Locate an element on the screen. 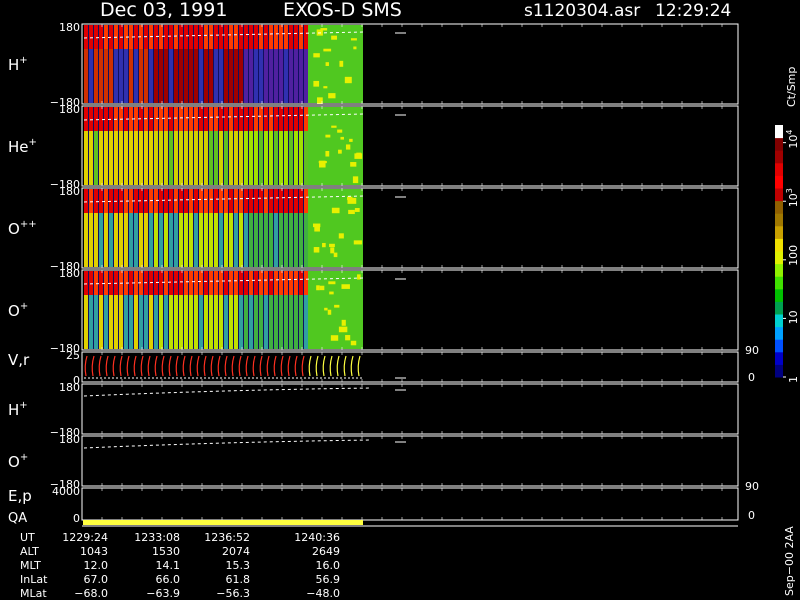  panel-qa: QA is located at coordinates (373, 519).